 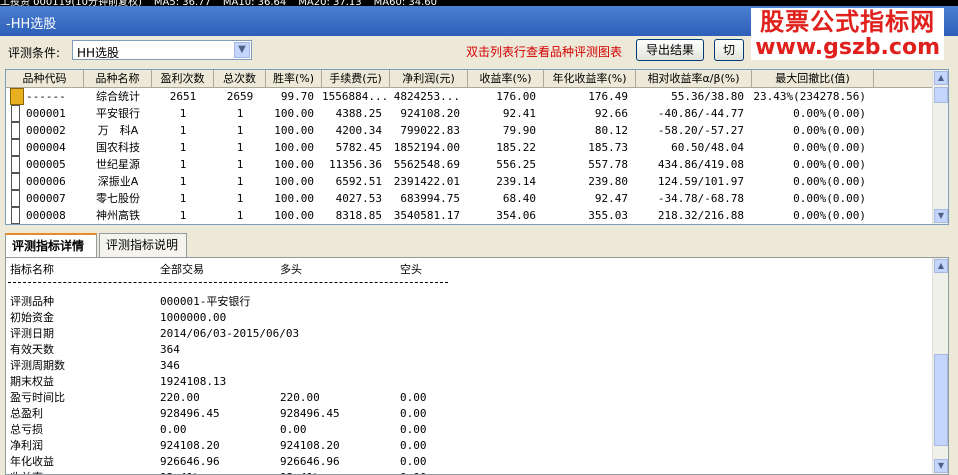 I want to click on metric-value-all: 926646.96, so click(x=190, y=461).